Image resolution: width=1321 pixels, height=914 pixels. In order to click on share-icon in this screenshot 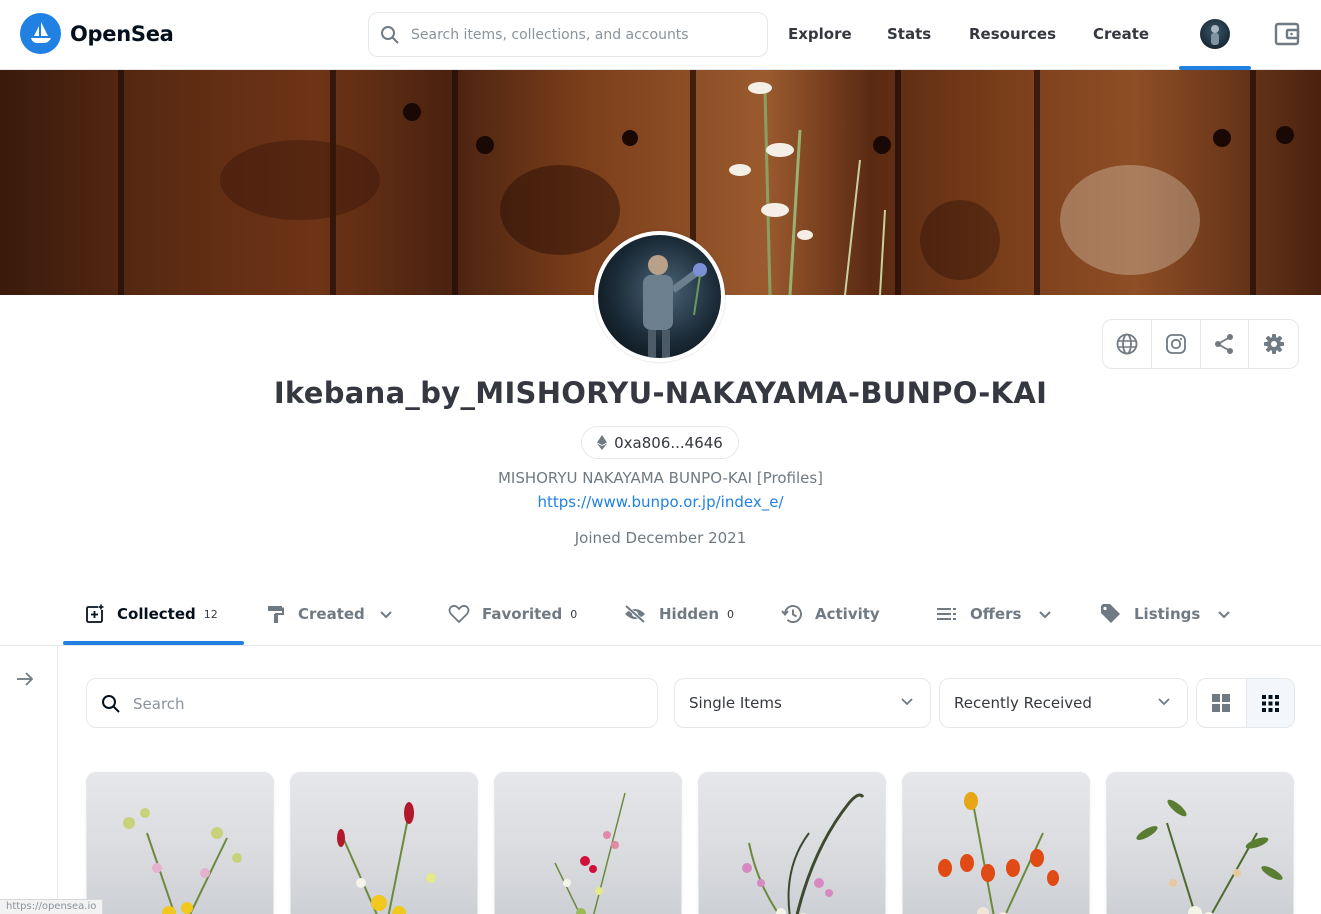, I will do `click(1224, 344)`.